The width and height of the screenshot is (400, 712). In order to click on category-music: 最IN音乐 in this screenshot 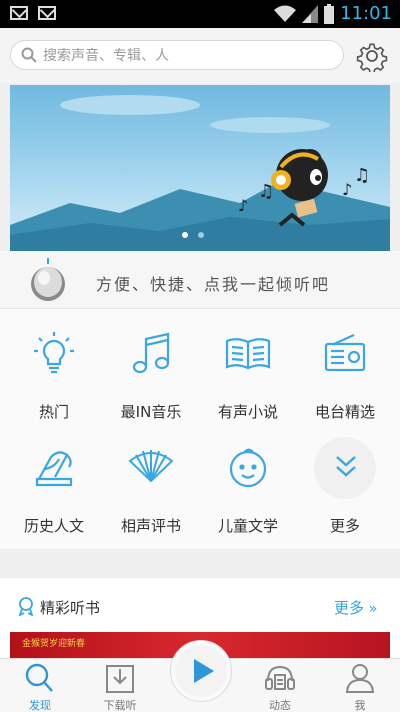, I will do `click(151, 365)`.